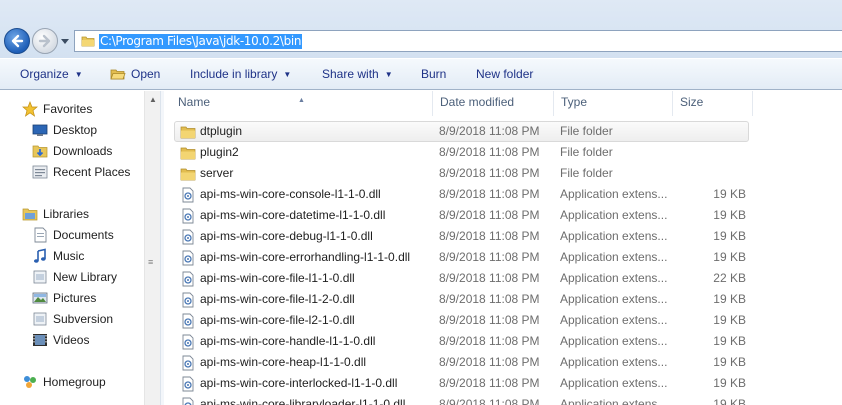 This screenshot has width=842, height=405. I want to click on column-header-type: Type, so click(613, 103).